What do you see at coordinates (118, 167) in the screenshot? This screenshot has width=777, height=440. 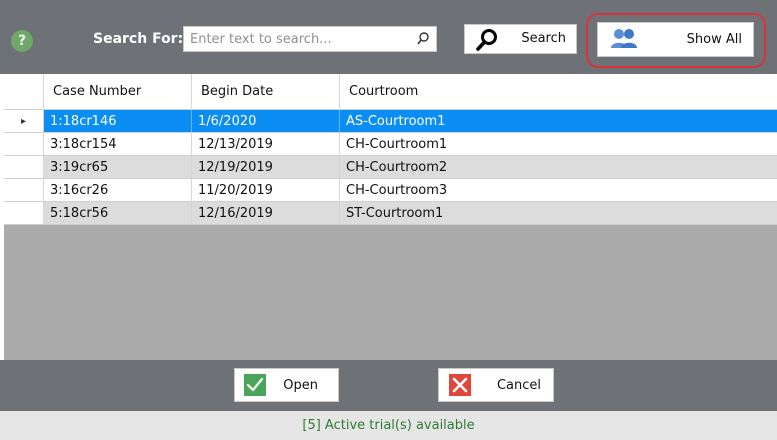 I see `cell-case-number: 3:19cr65` at bounding box center [118, 167].